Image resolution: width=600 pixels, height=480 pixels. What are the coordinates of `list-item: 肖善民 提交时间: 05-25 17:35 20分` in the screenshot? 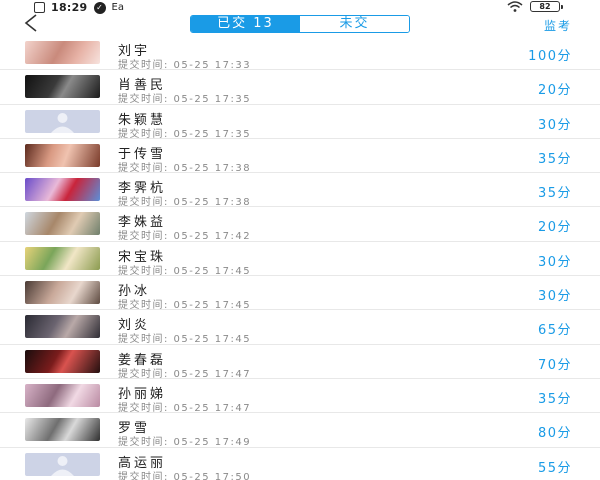 It's located at (300, 88).